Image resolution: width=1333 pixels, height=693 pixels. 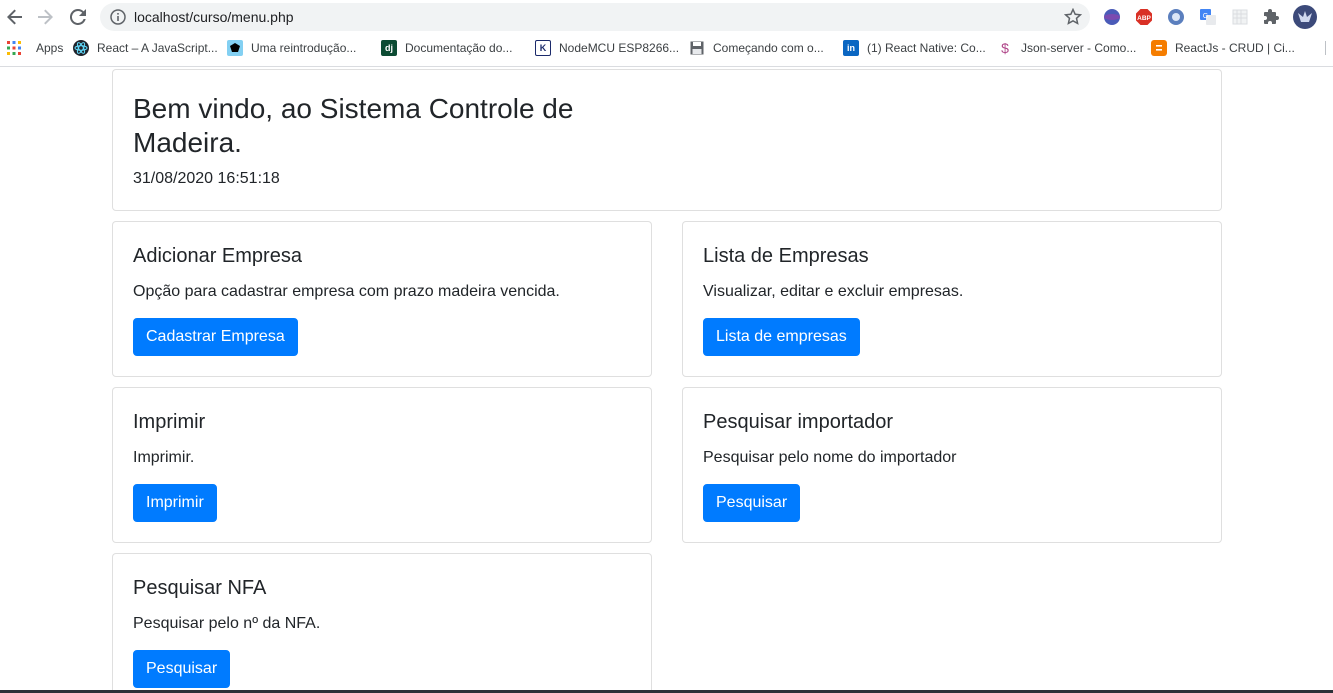 What do you see at coordinates (217, 256) in the screenshot?
I see `card-title: Adicionar Empresa` at bounding box center [217, 256].